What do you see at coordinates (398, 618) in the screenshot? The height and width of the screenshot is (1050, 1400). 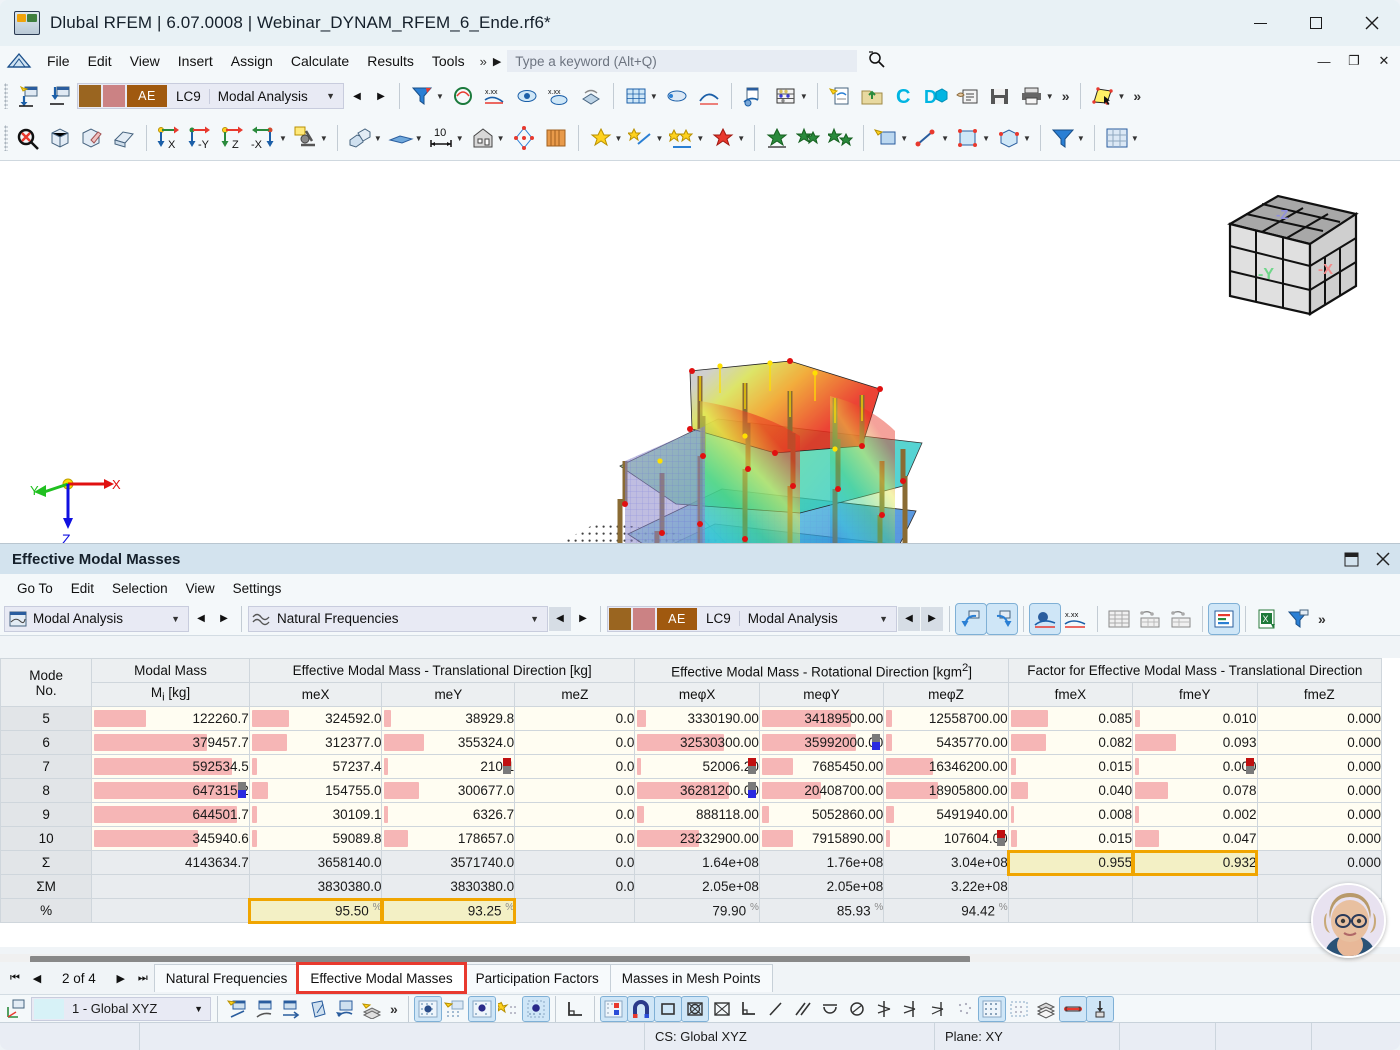 I see `result-table-combo: Natural Frequencies ▼` at bounding box center [398, 618].